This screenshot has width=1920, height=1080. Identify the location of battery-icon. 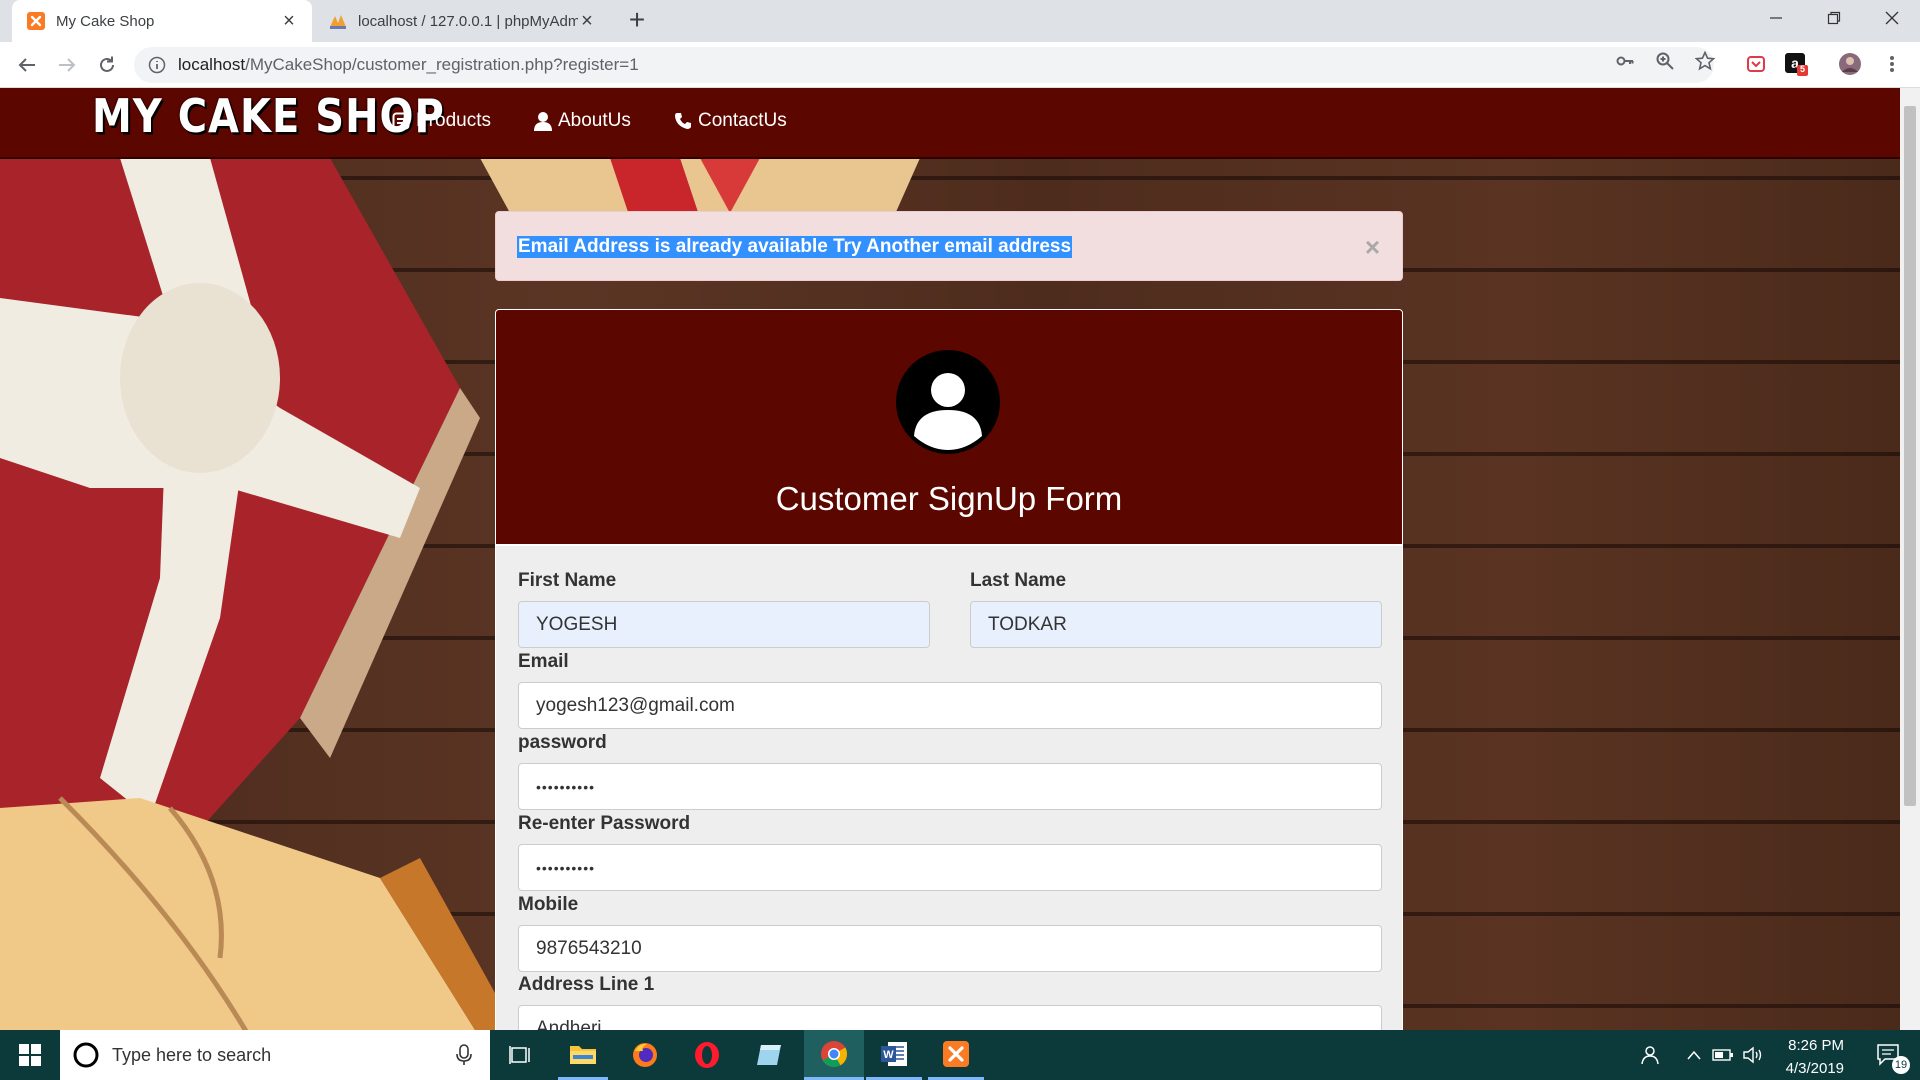
(1722, 1055).